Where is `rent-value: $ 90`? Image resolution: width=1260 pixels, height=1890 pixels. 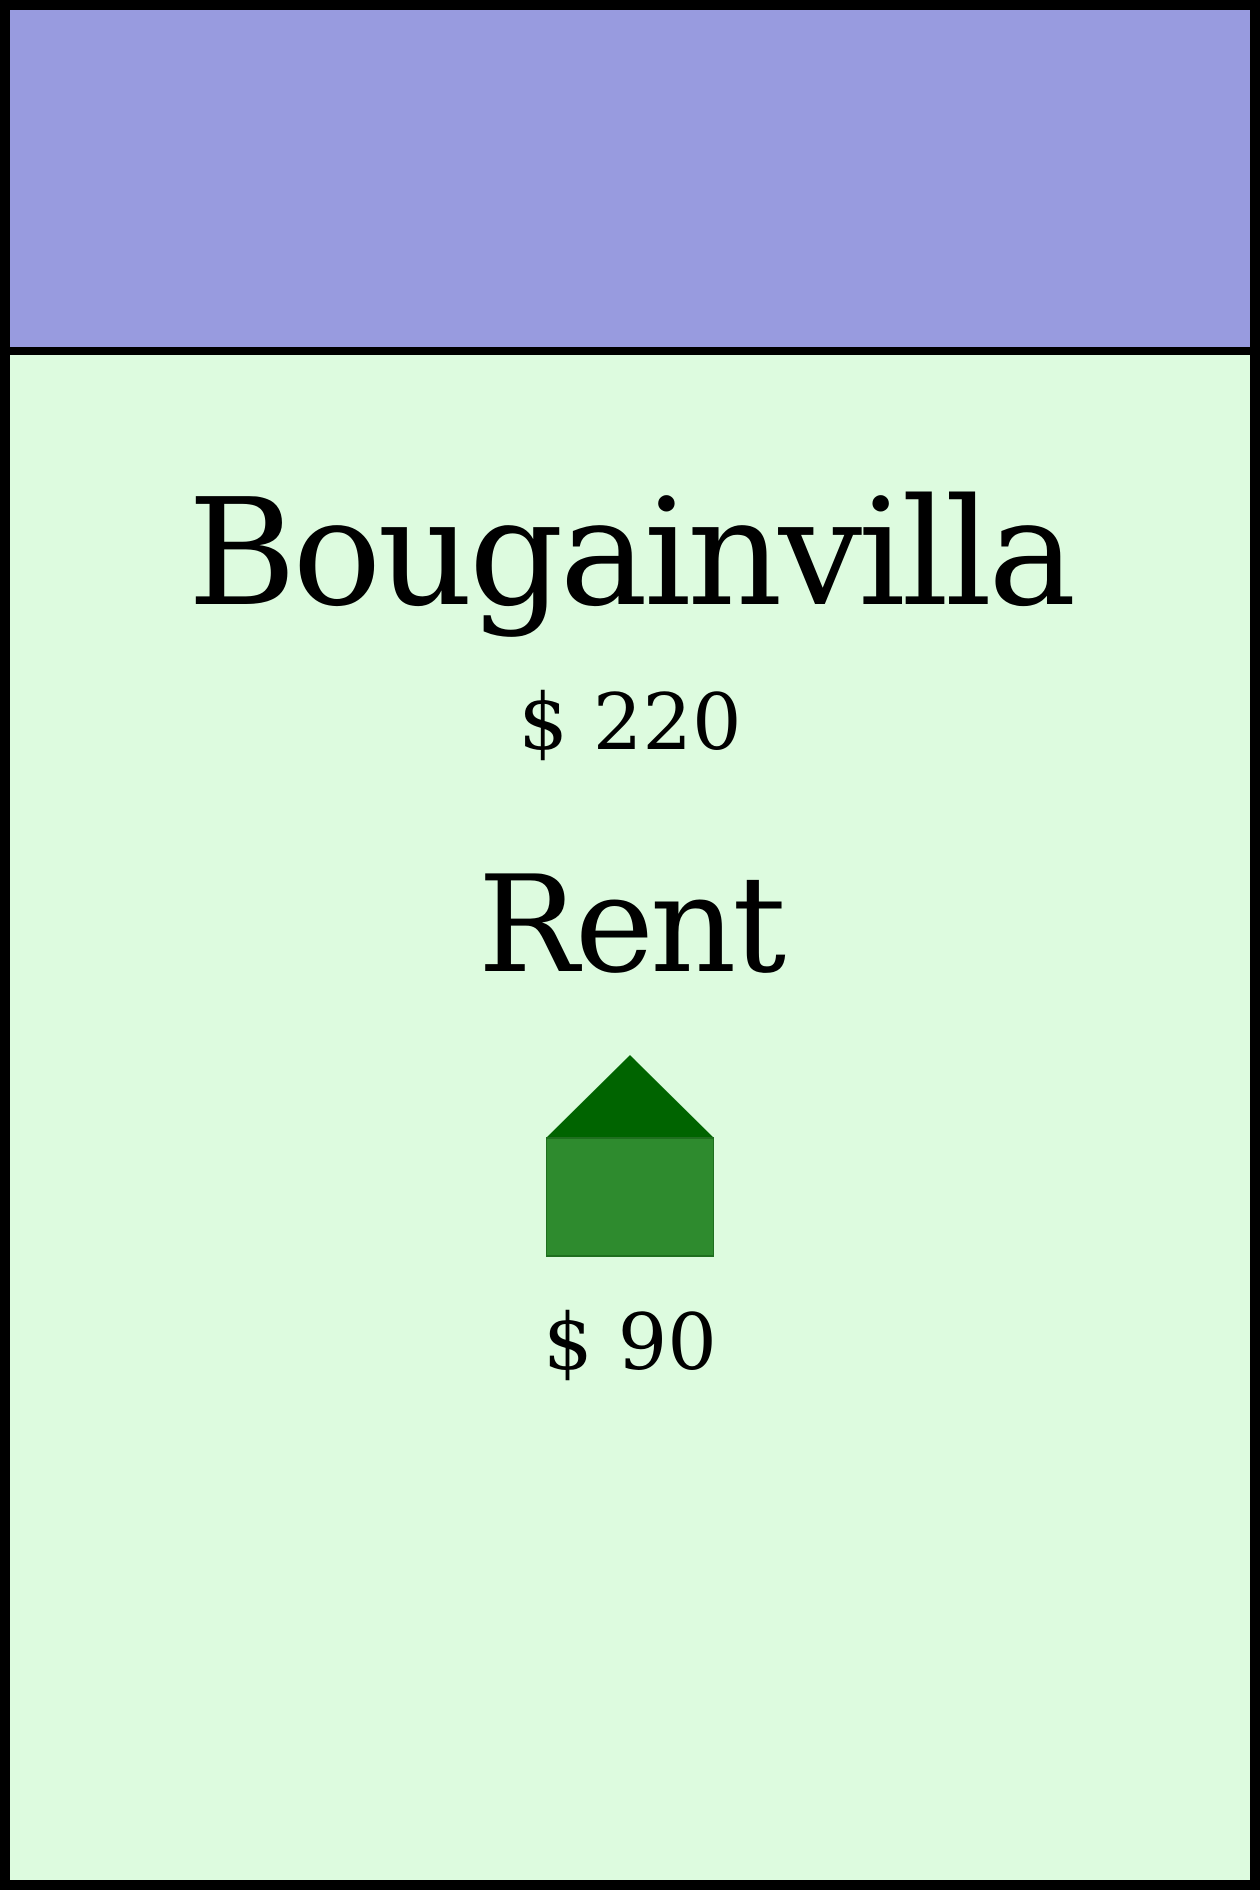
rent-value: $ 90 is located at coordinates (630, 1343).